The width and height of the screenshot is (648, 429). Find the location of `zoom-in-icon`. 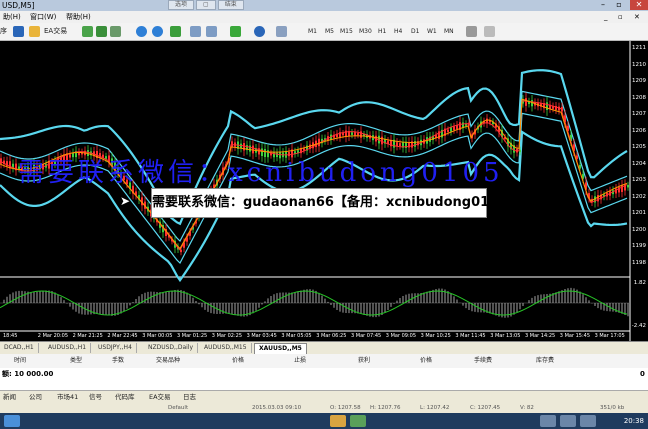

zoom-in-icon is located at coordinates (141, 31).